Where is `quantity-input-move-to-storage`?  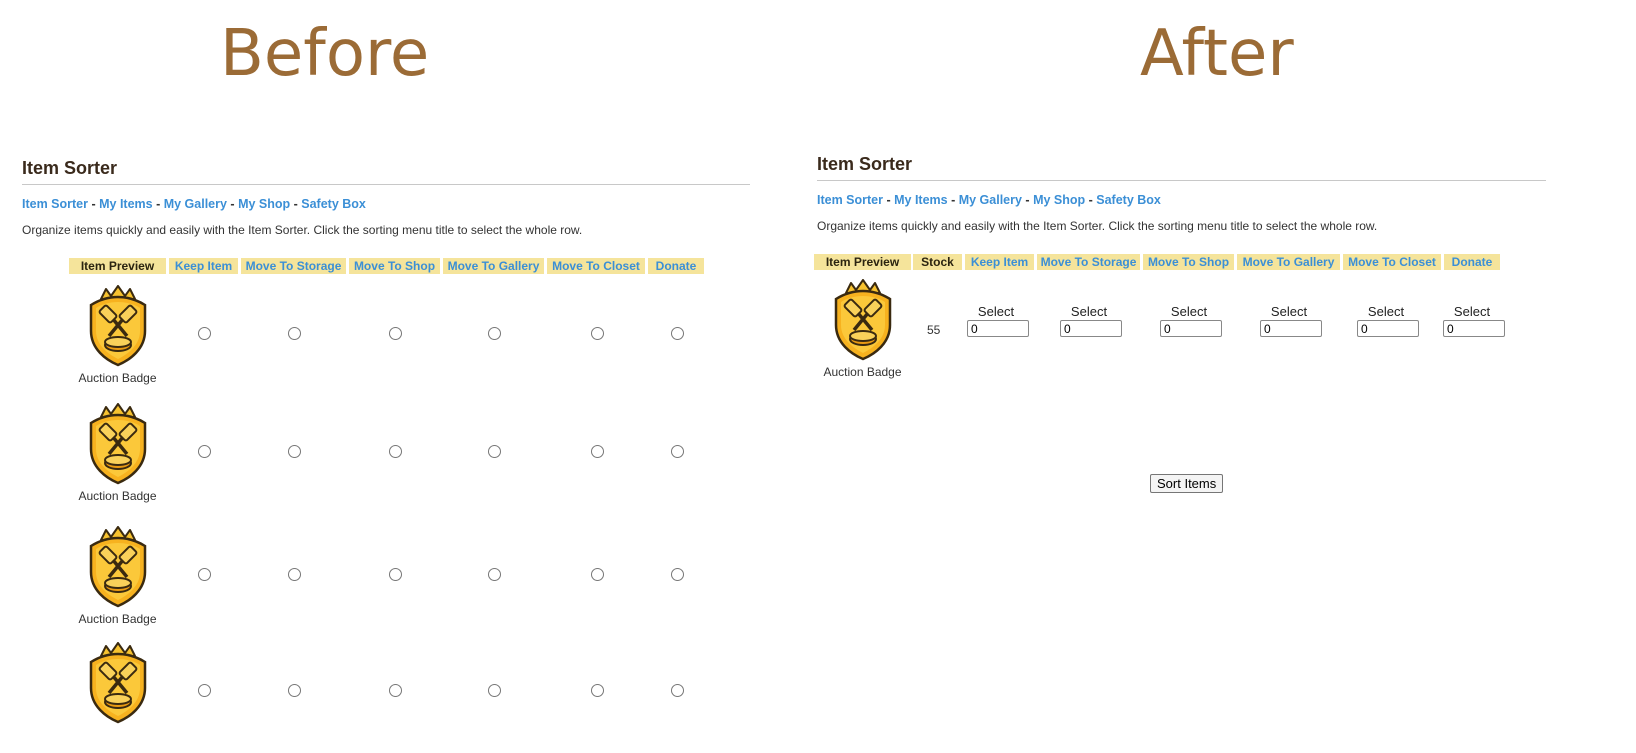
quantity-input-move-to-storage is located at coordinates (1091, 328).